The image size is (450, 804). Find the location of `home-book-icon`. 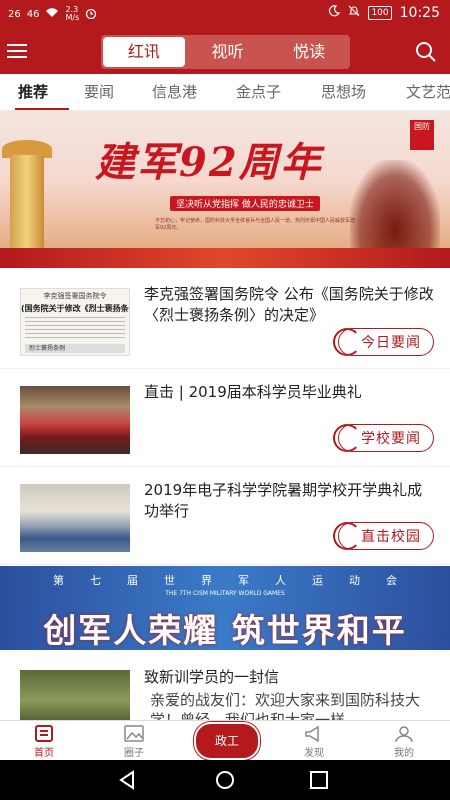

home-book-icon is located at coordinates (44, 733).